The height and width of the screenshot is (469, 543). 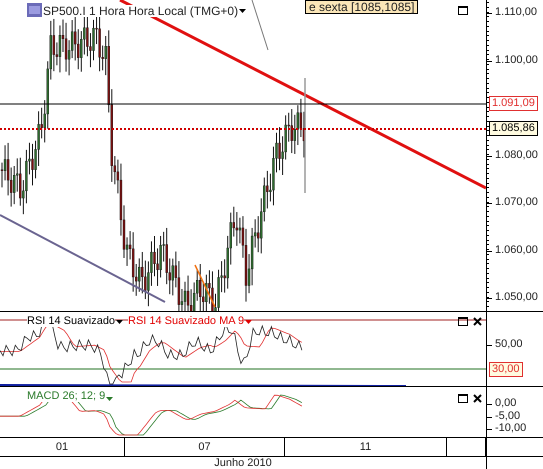 I want to click on last-price-marker: 1.085,86, so click(x=513, y=128).